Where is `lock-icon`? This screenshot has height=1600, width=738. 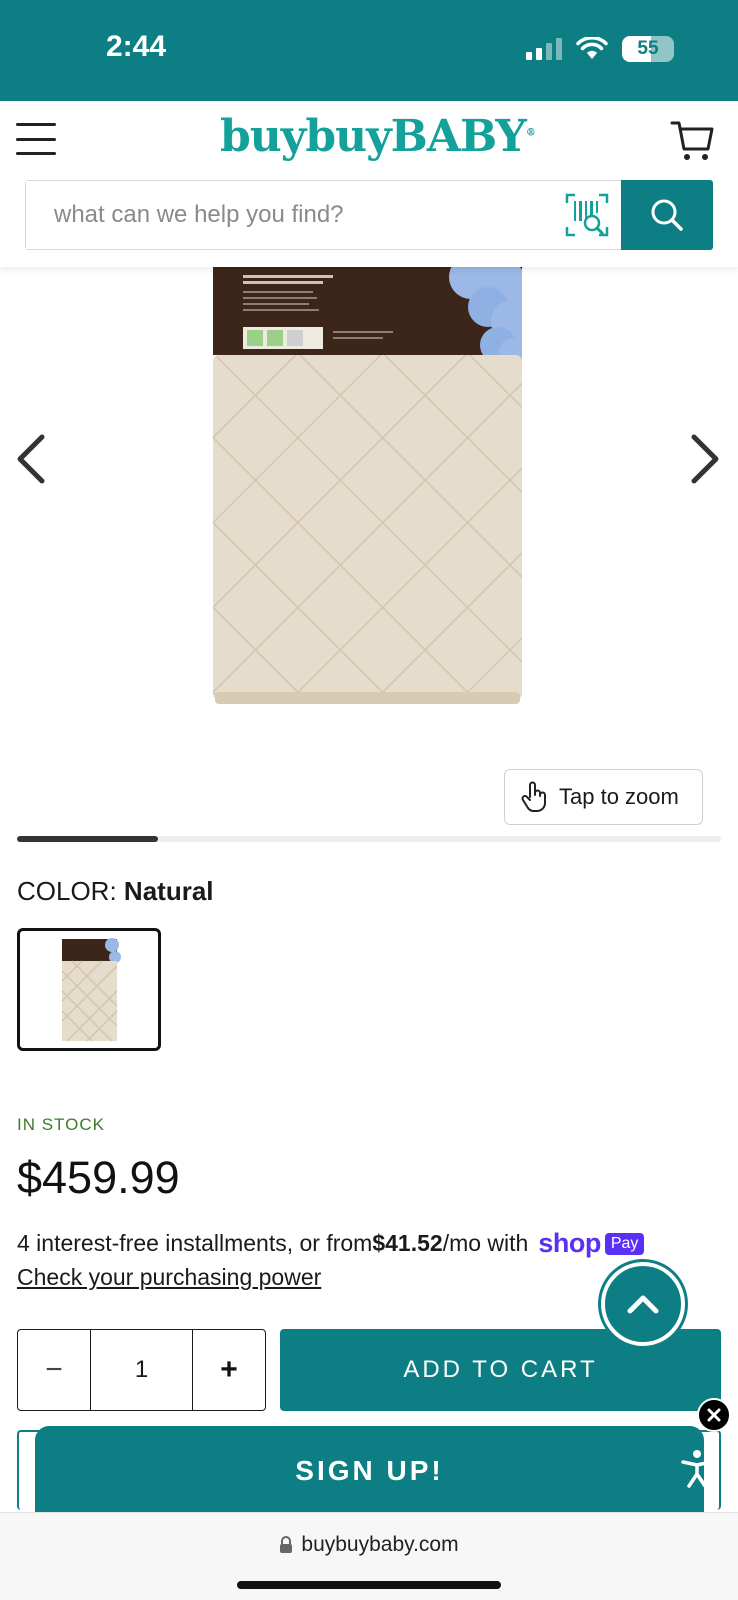 lock-icon is located at coordinates (286, 1544).